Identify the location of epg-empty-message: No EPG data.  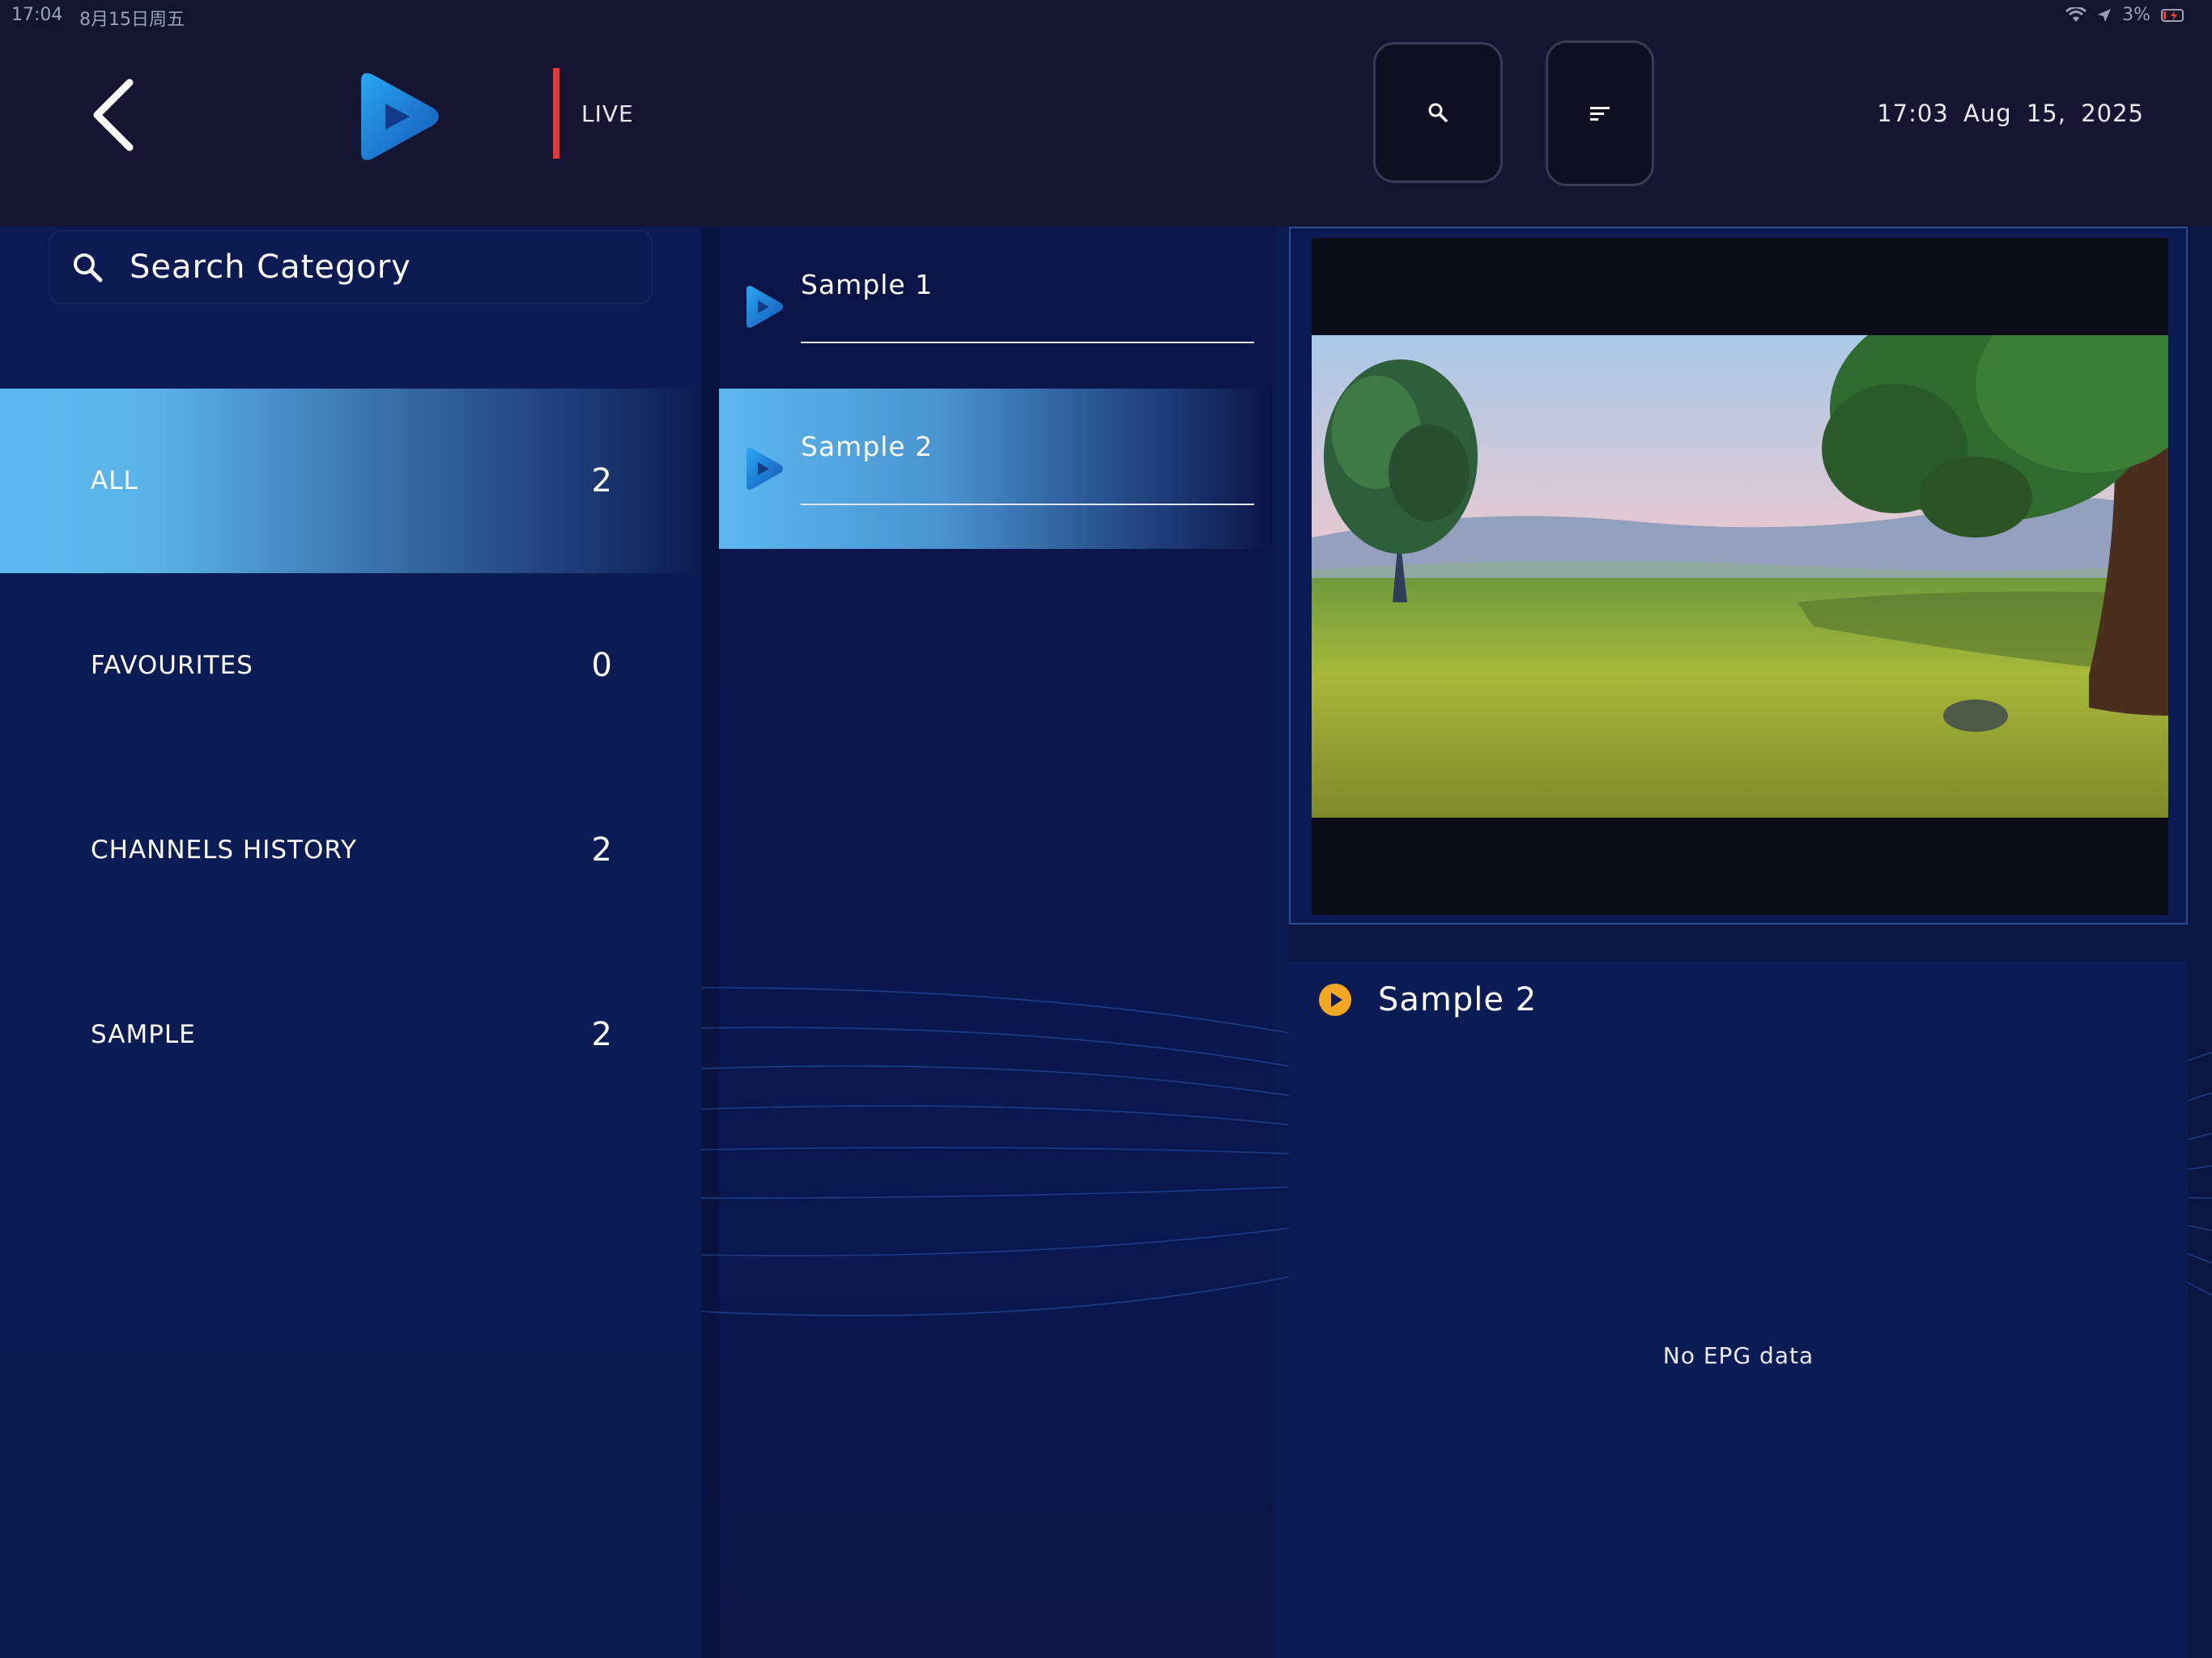
(1738, 1355).